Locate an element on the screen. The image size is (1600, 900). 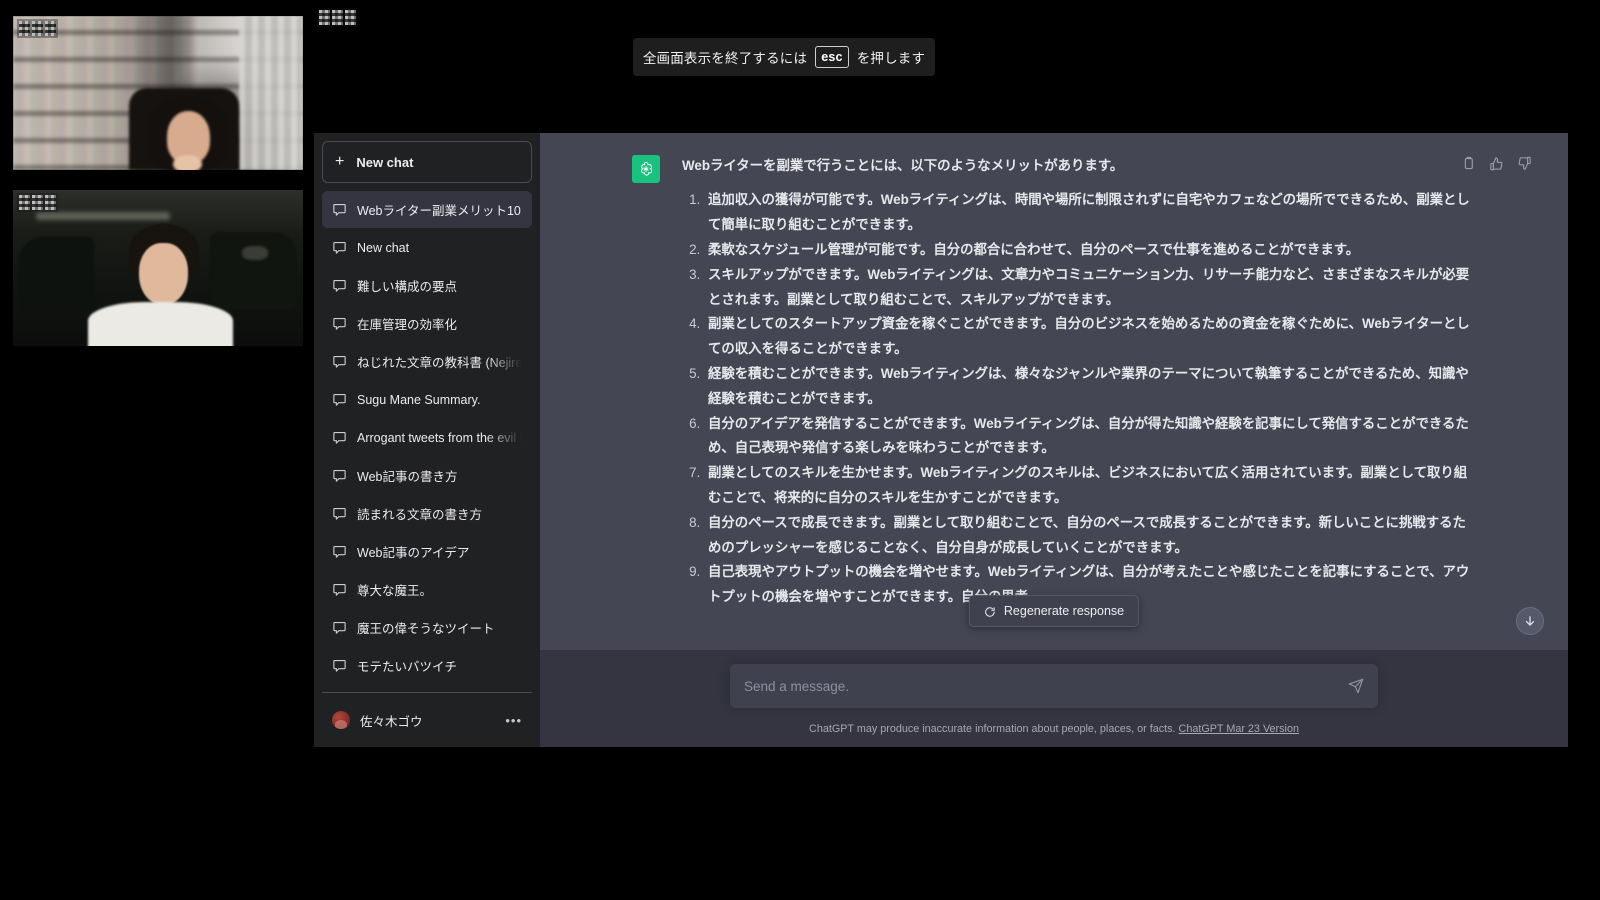
chat-list-item-label: Sugu Mane Summary. is located at coordinates (419, 399).